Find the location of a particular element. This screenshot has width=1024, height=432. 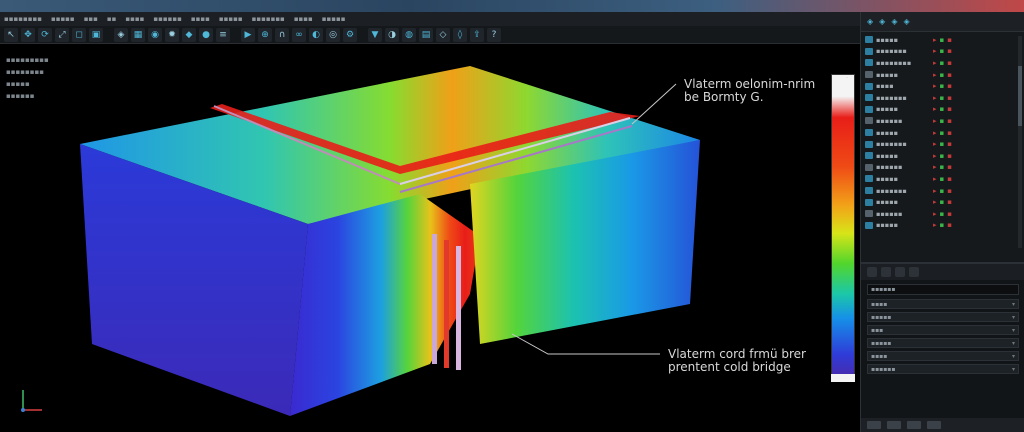

scale-icon: ⤢ is located at coordinates (62, 34).